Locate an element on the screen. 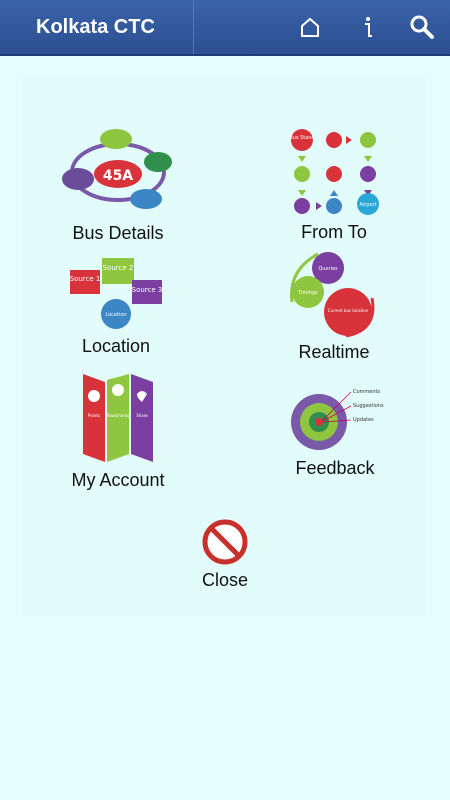 This screenshot has height=800, width=450. my-account-icon: Points Bookmarks Share is located at coordinates (118, 418).